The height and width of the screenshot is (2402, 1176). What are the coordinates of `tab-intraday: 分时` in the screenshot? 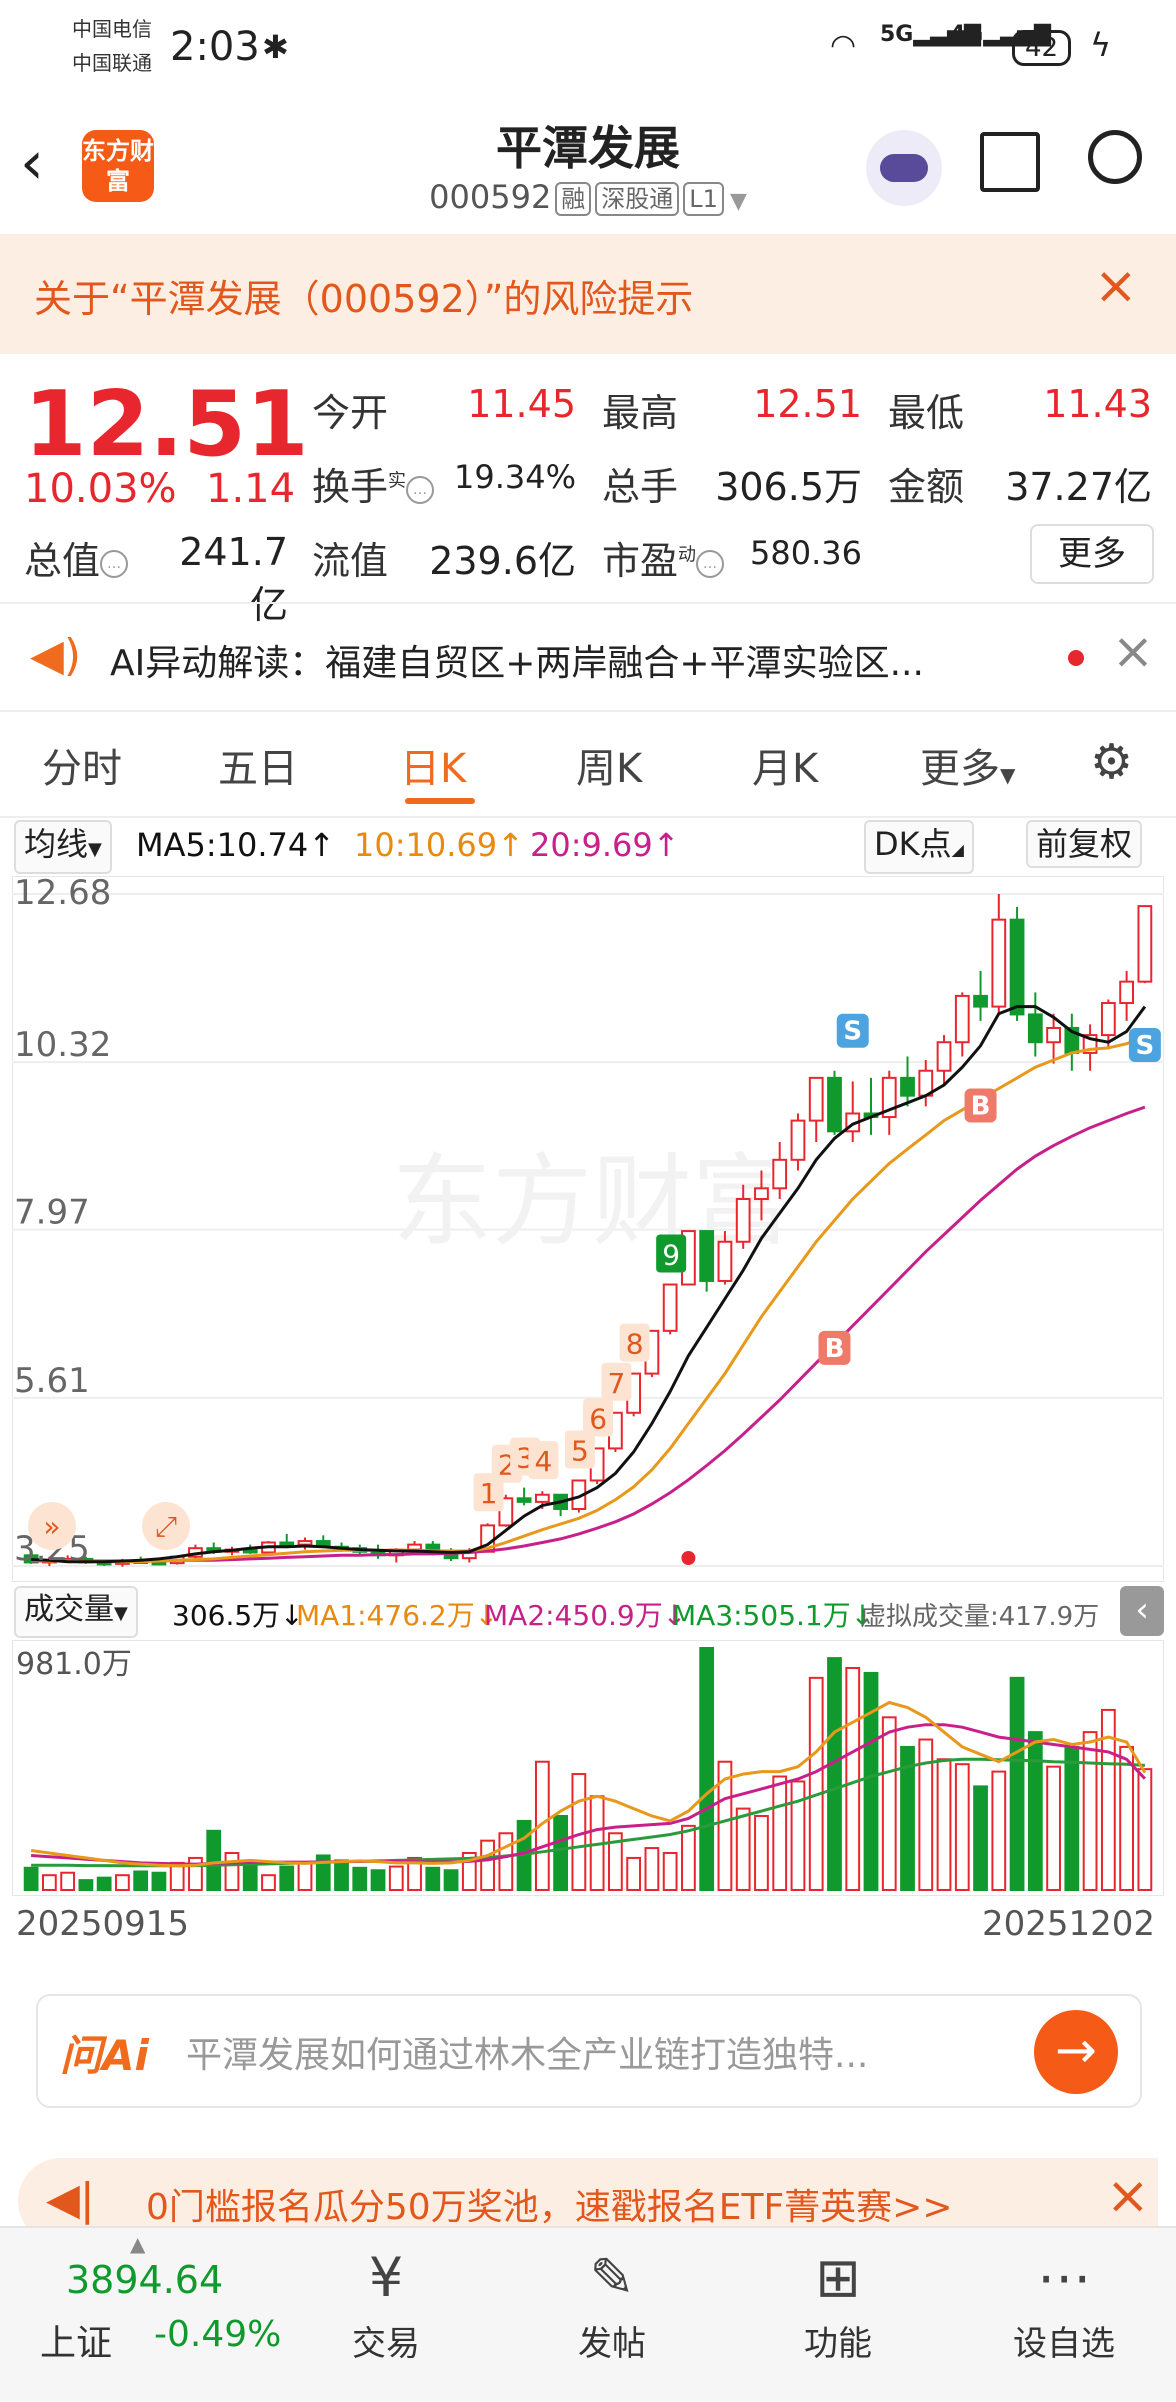 It's located at (82, 765).